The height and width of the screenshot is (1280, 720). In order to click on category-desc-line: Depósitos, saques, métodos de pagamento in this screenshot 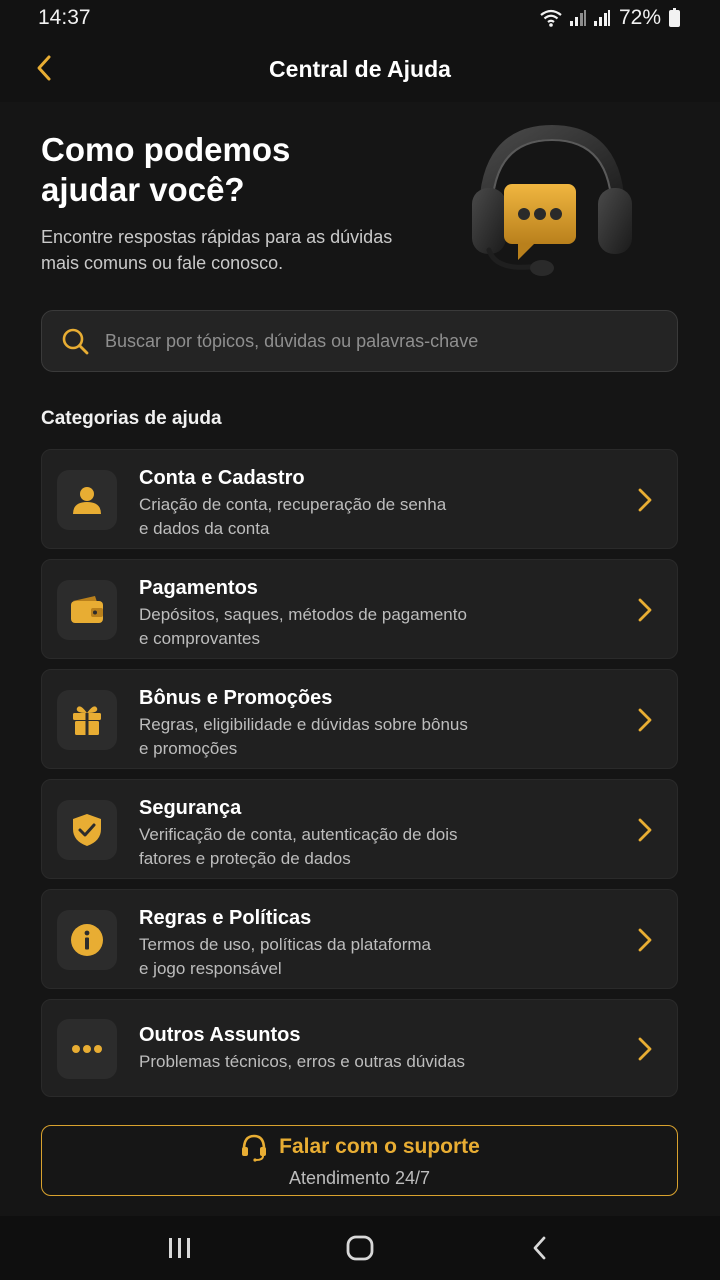, I will do `click(303, 614)`.